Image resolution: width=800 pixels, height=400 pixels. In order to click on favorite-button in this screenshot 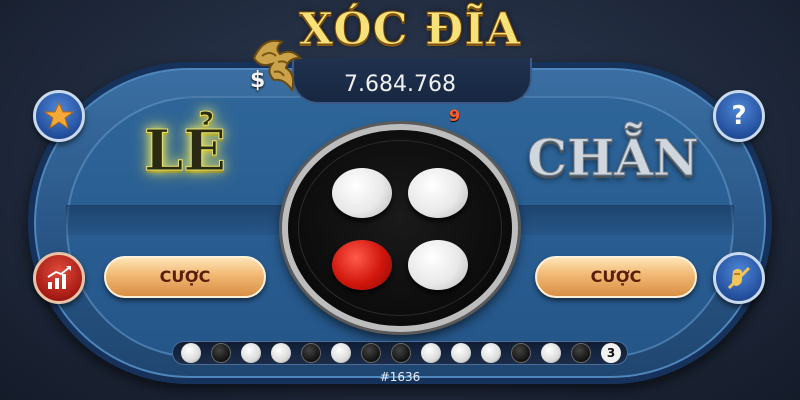, I will do `click(59, 116)`.